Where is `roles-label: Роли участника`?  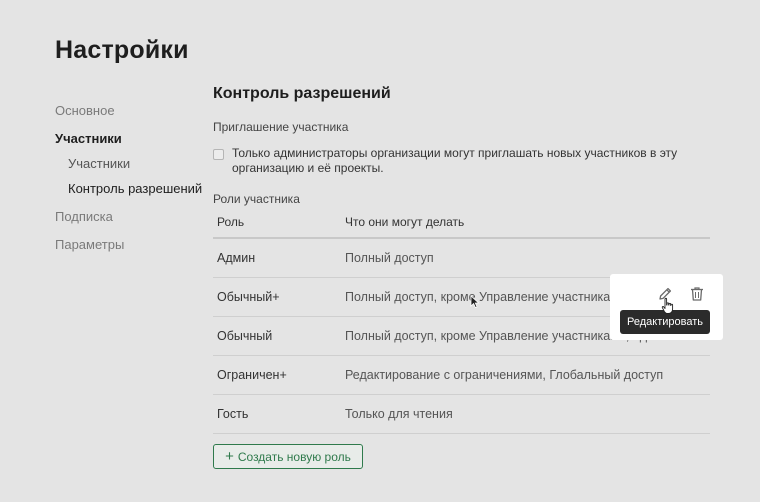
roles-label: Роли участника is located at coordinates (256, 199).